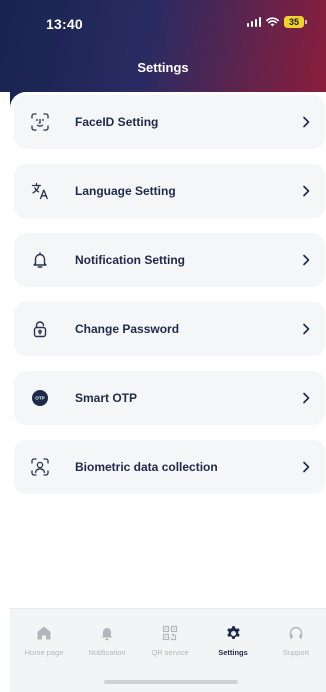  I want to click on frame-edge, so click(5, 392).